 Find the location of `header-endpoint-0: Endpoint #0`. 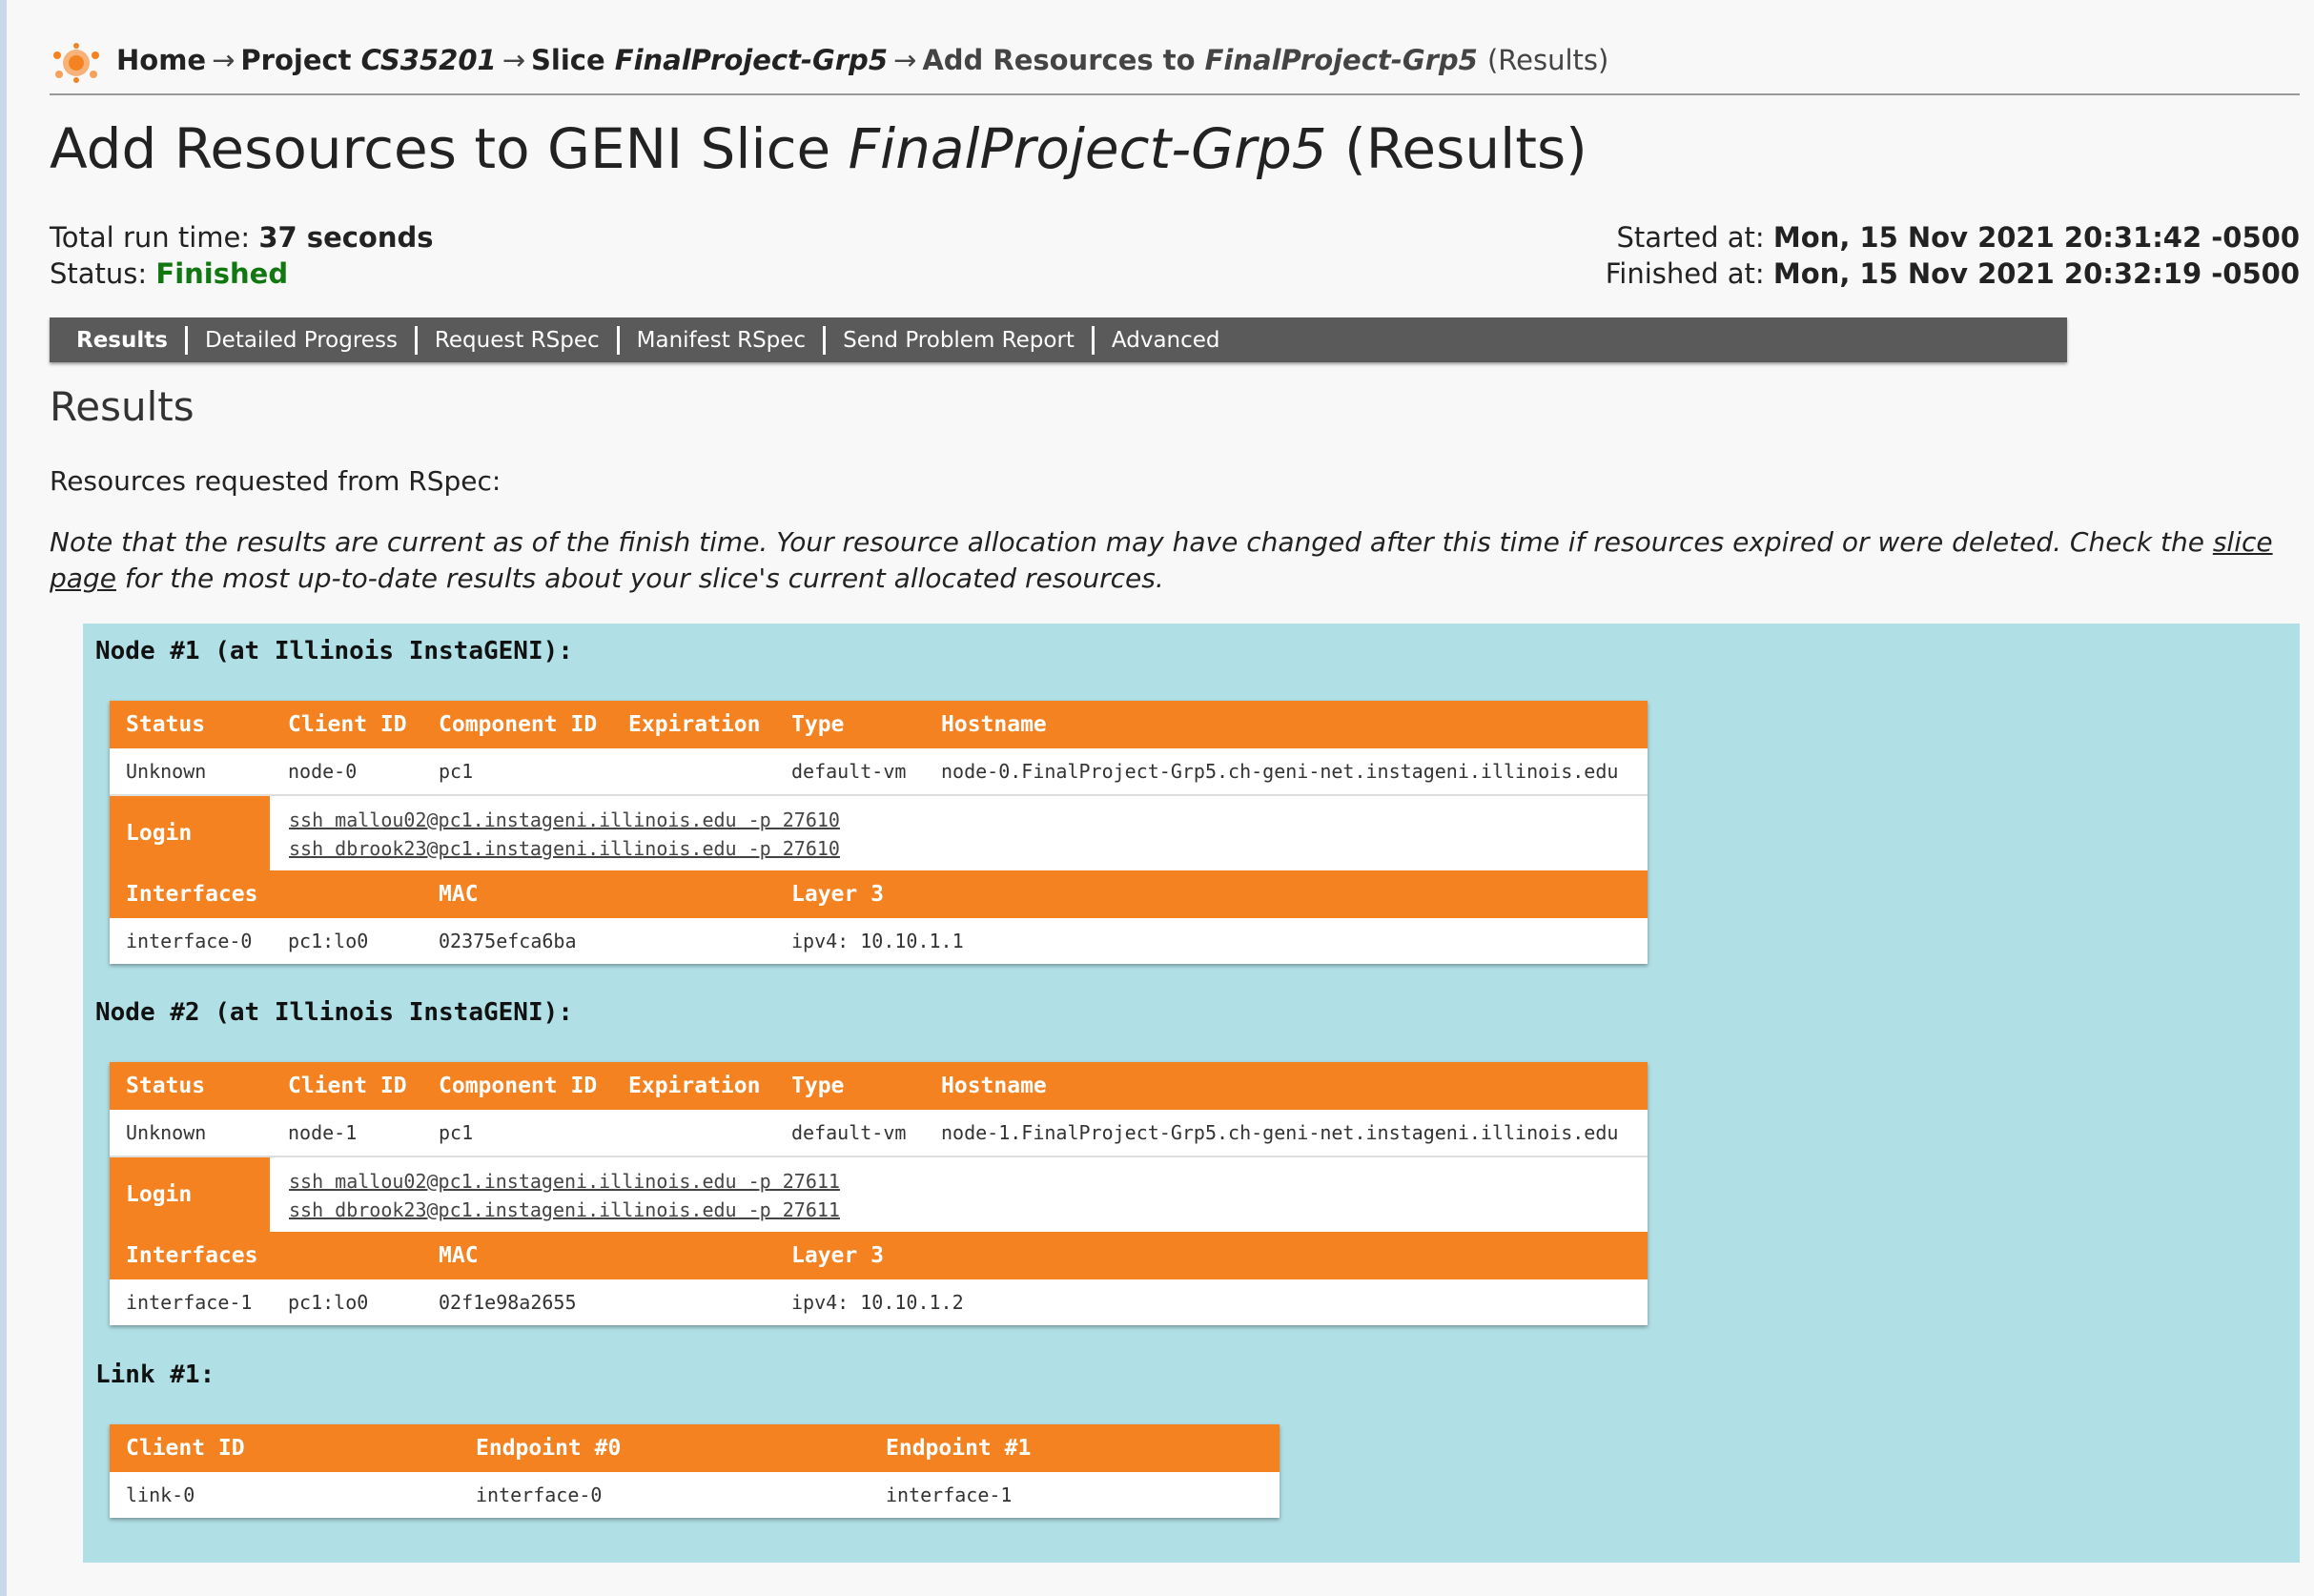

header-endpoint-0: Endpoint #0 is located at coordinates (549, 1448).